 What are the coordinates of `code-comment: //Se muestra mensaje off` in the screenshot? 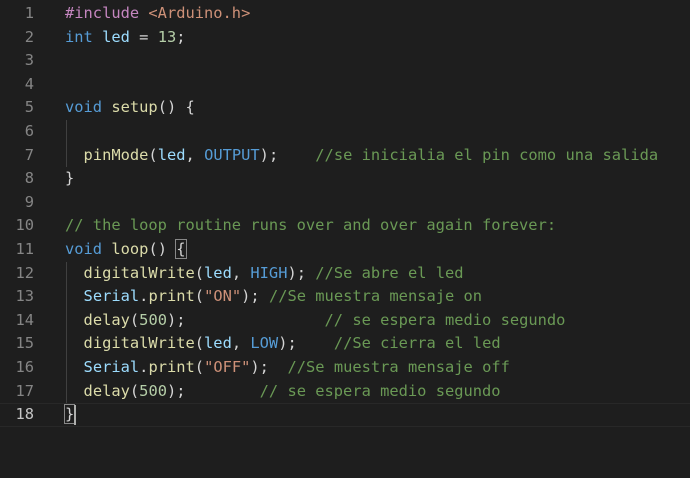 It's located at (398, 367).